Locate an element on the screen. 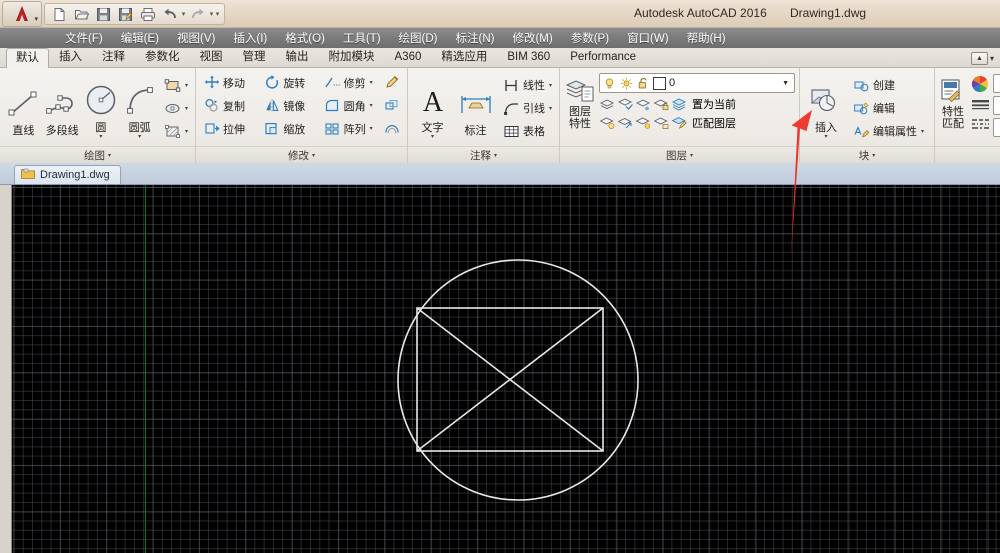 This screenshot has width=1000, height=553. draw-polyline-button: 多段线 is located at coordinates (62, 108).